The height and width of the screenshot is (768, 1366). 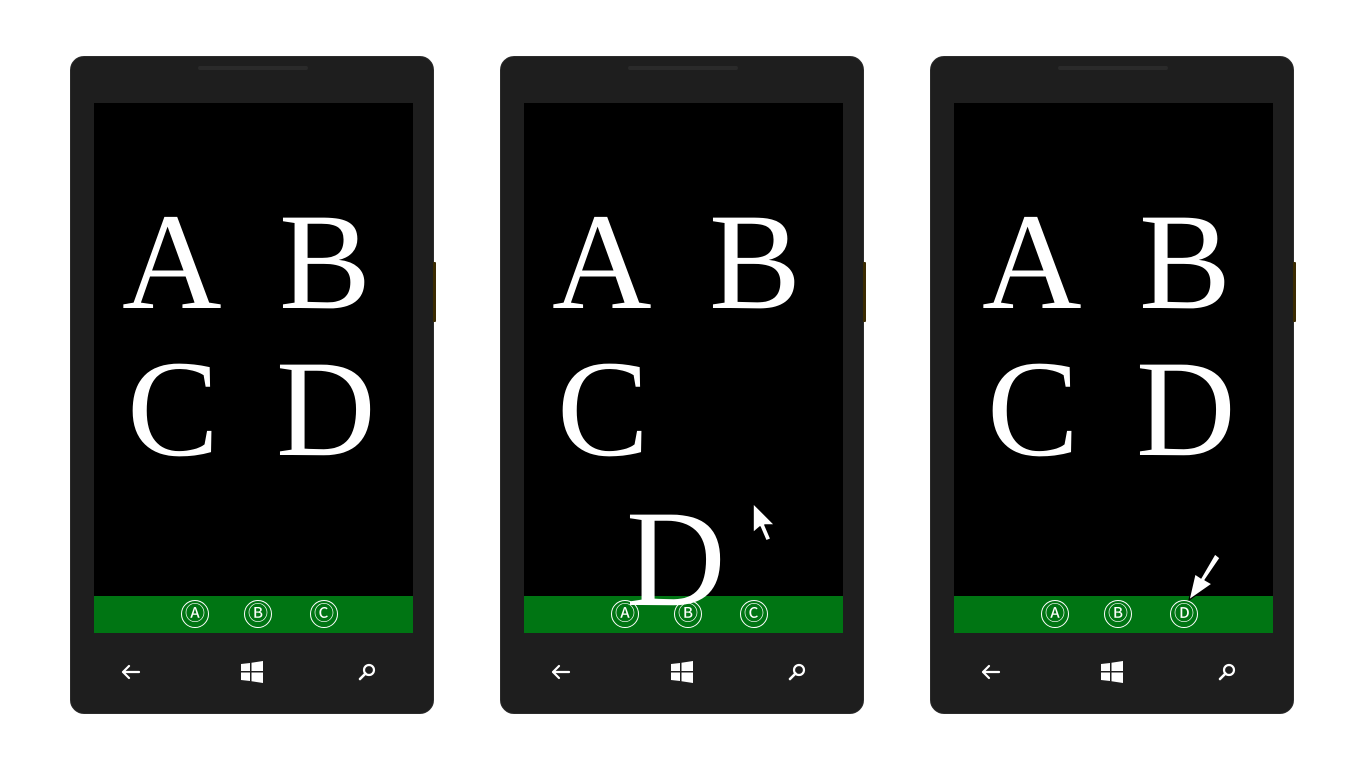 I want to click on app-bar: Ⓐ Ⓑ Ⓓ, so click(x=1113, y=614).